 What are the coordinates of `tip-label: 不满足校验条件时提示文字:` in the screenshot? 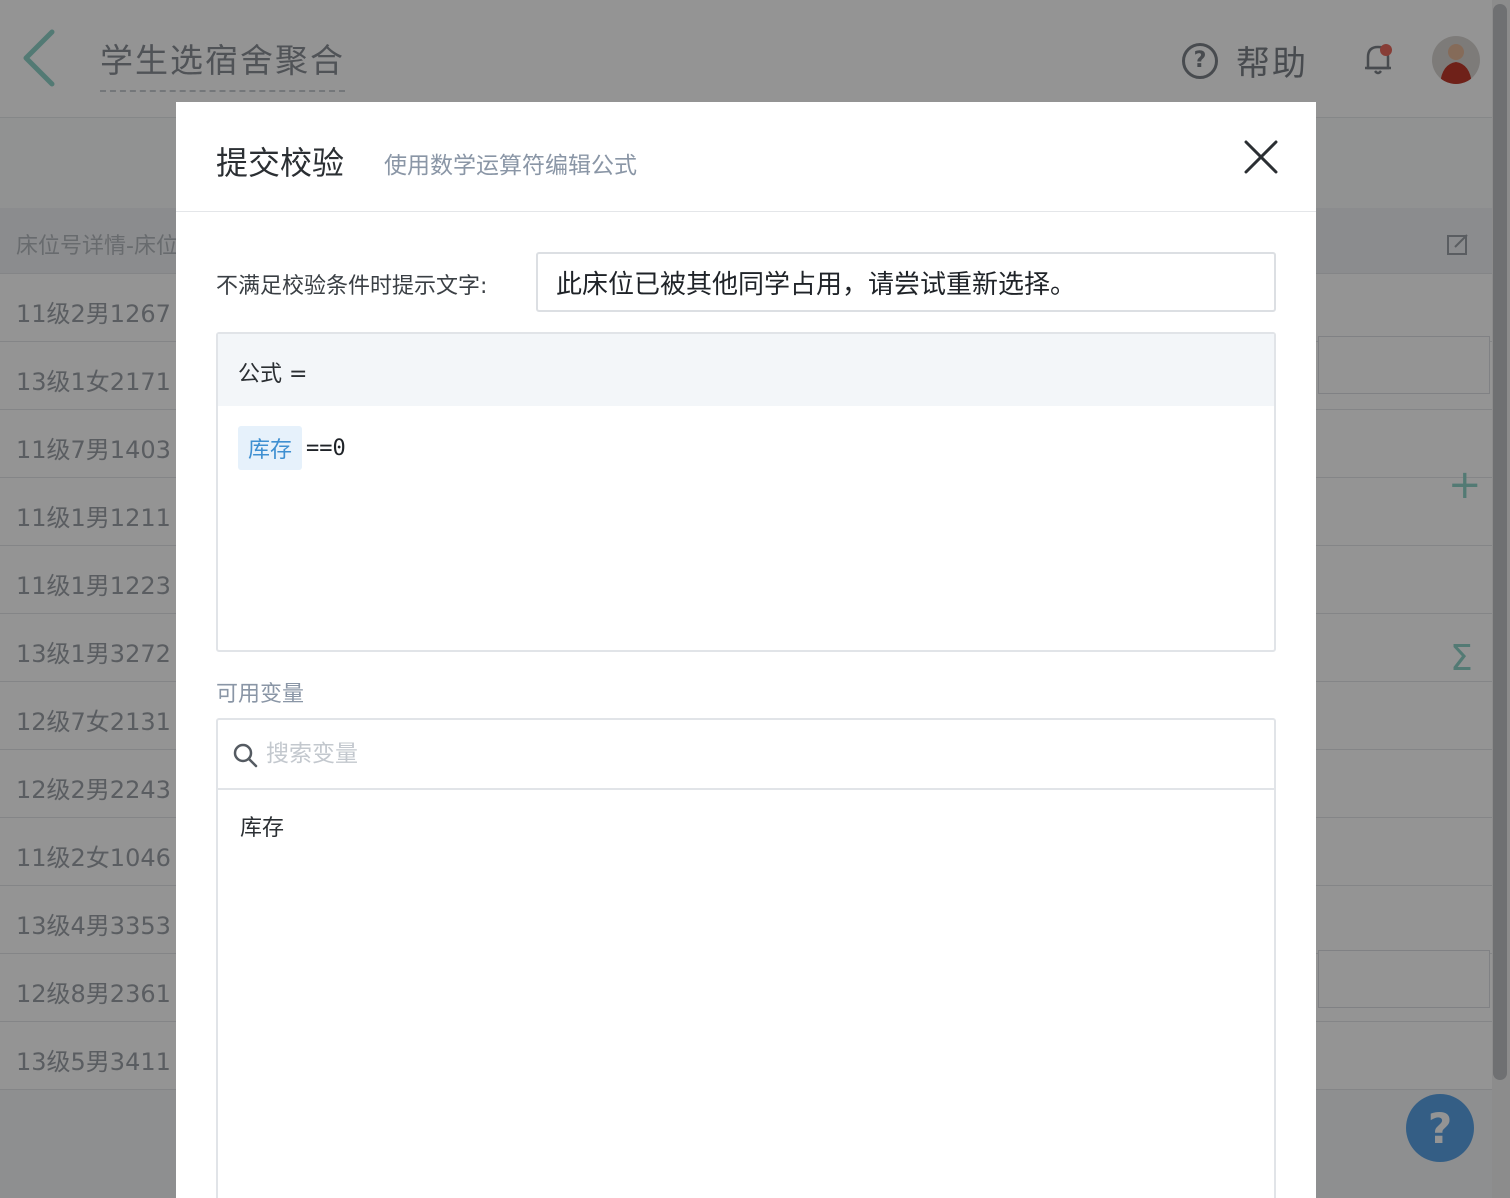 It's located at (352, 286).